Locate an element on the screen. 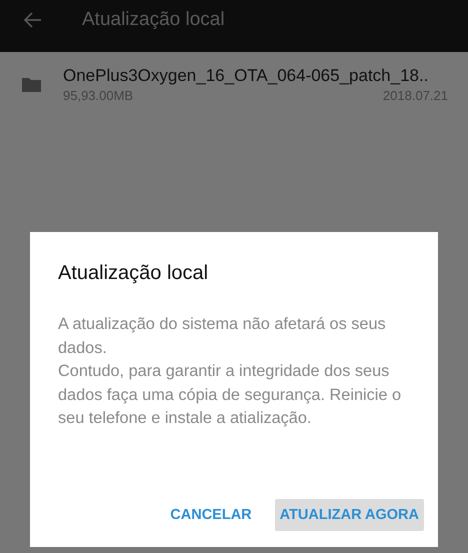 This screenshot has width=468, height=553. screen-title: Atualização local is located at coordinates (153, 20).